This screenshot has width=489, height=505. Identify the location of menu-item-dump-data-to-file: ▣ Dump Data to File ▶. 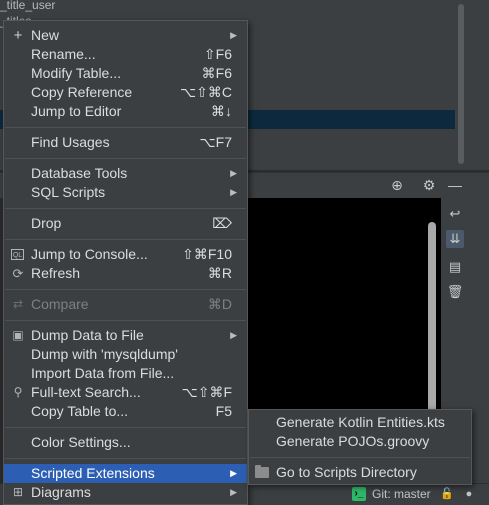
(125, 335).